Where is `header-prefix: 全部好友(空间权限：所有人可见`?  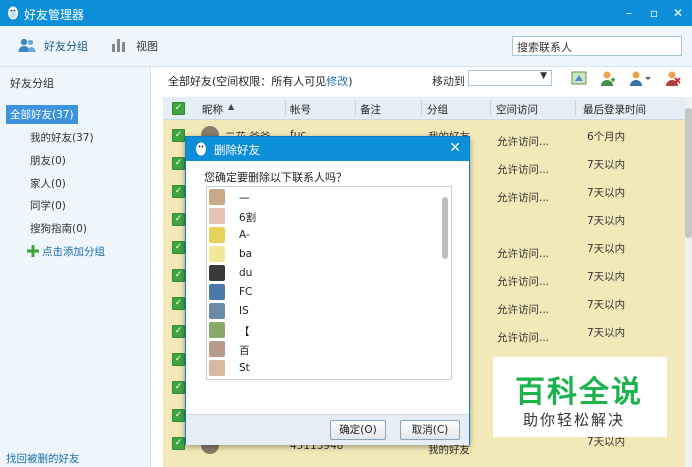 header-prefix: 全部好友(空间权限：所有人可见 is located at coordinates (247, 81).